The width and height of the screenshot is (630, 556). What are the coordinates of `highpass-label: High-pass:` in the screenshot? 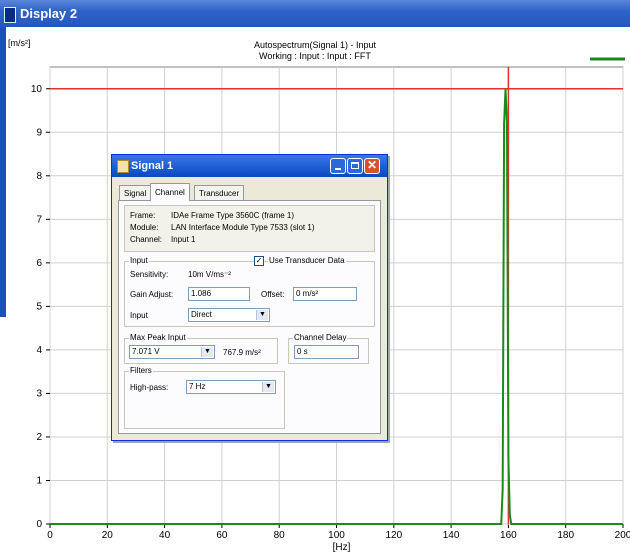 It's located at (149, 387).